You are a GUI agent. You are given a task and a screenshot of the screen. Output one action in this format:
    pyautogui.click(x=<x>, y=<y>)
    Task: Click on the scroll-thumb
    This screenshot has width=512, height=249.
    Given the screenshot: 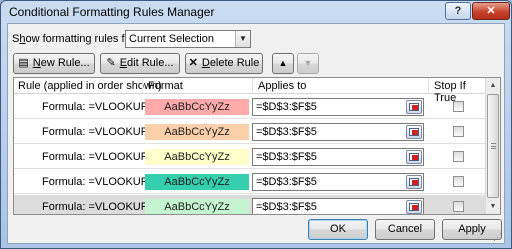 What is the action you would take?
    pyautogui.click(x=493, y=146)
    